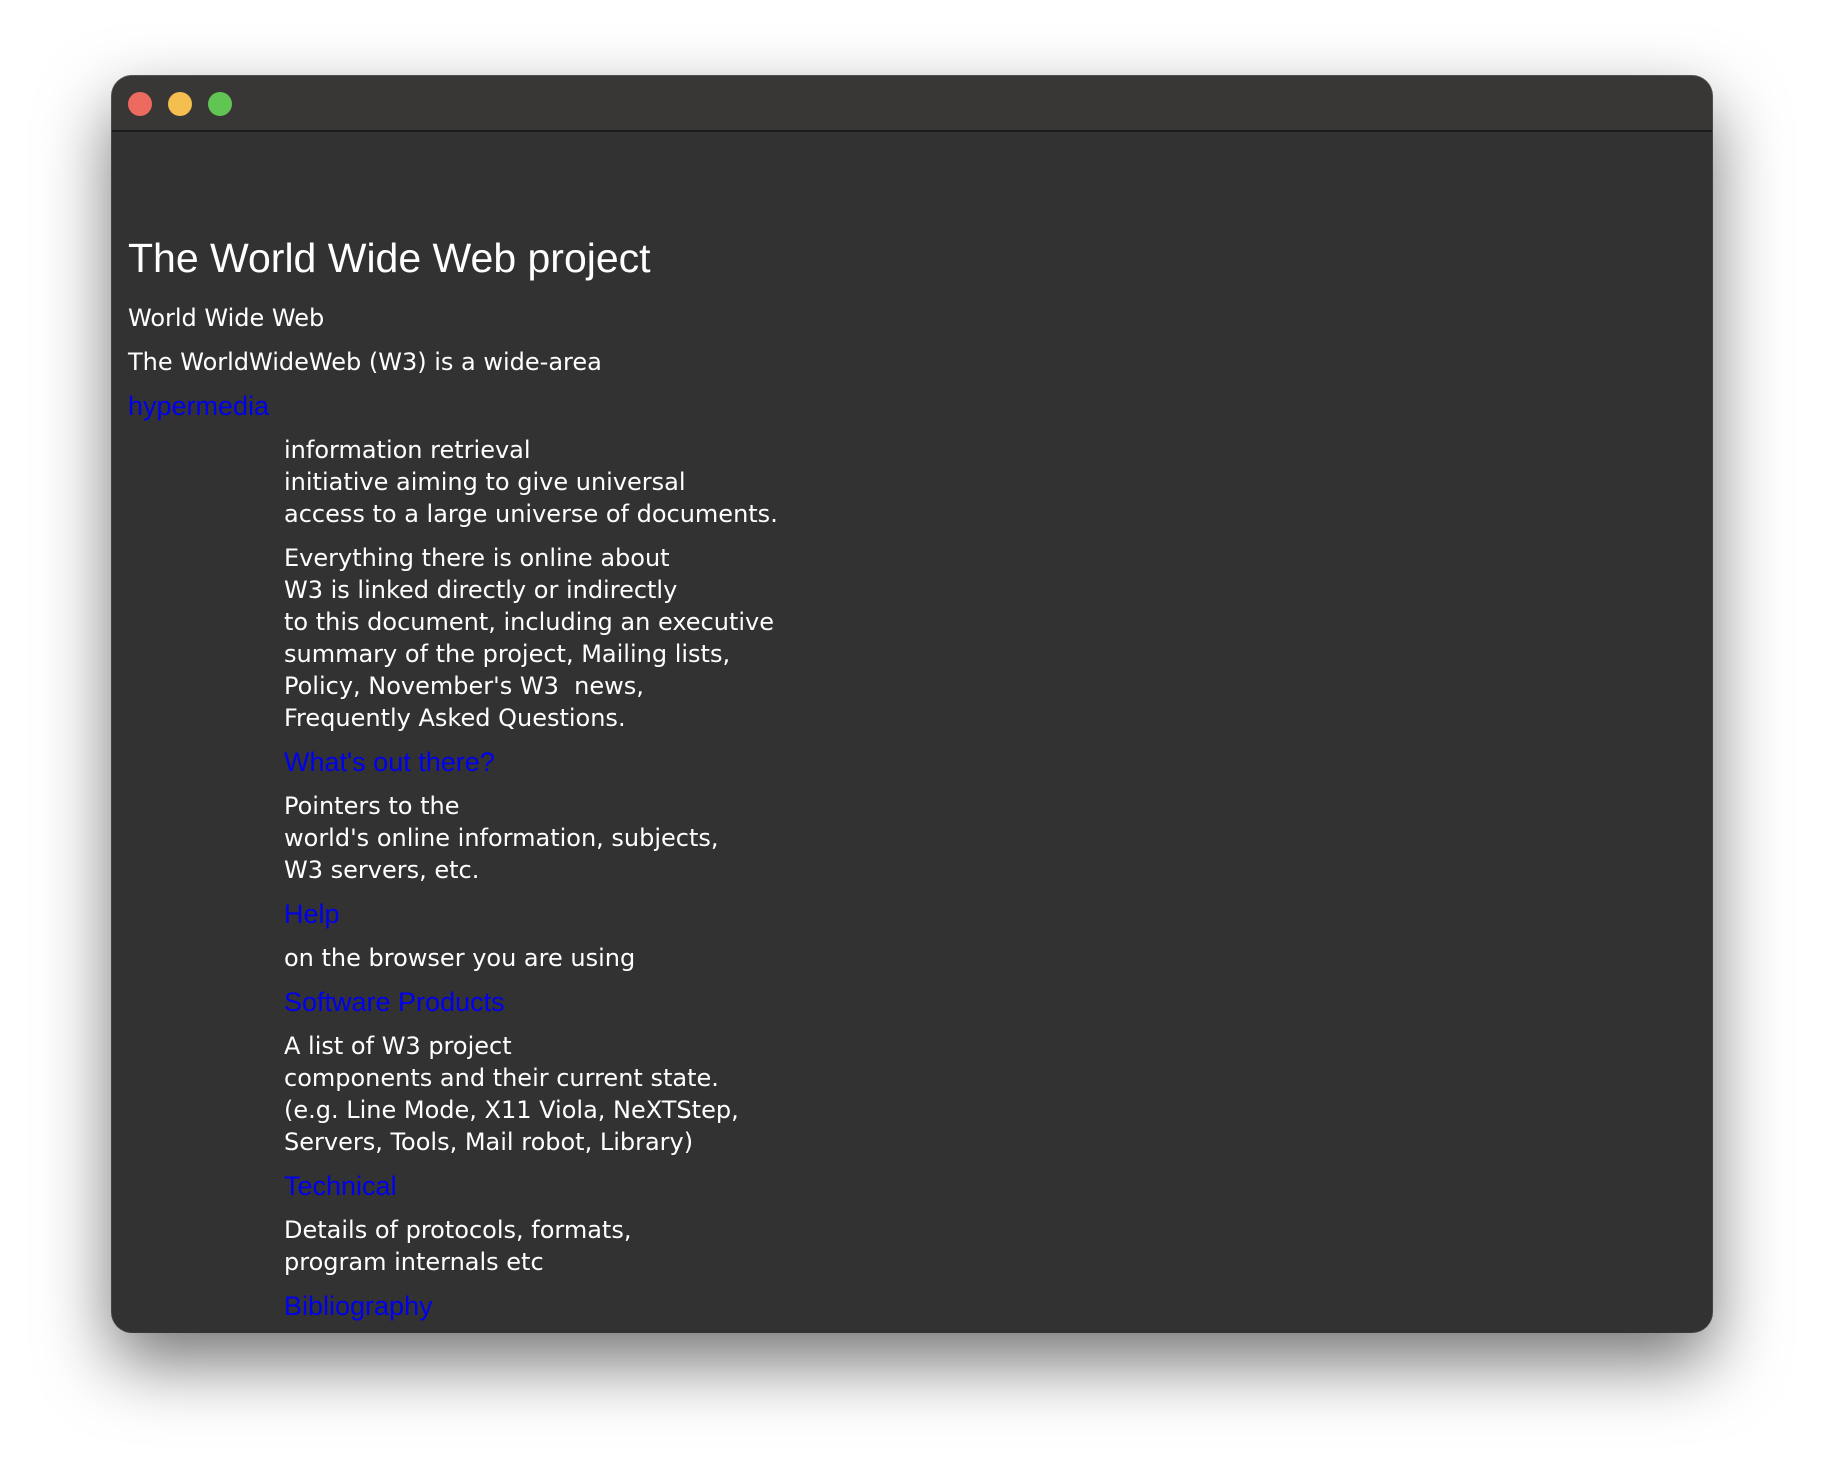 The height and width of the screenshot is (1480, 1824). Describe the element at coordinates (464, 686) in the screenshot. I see `overview-line: Policy, November's W3 news,` at that location.